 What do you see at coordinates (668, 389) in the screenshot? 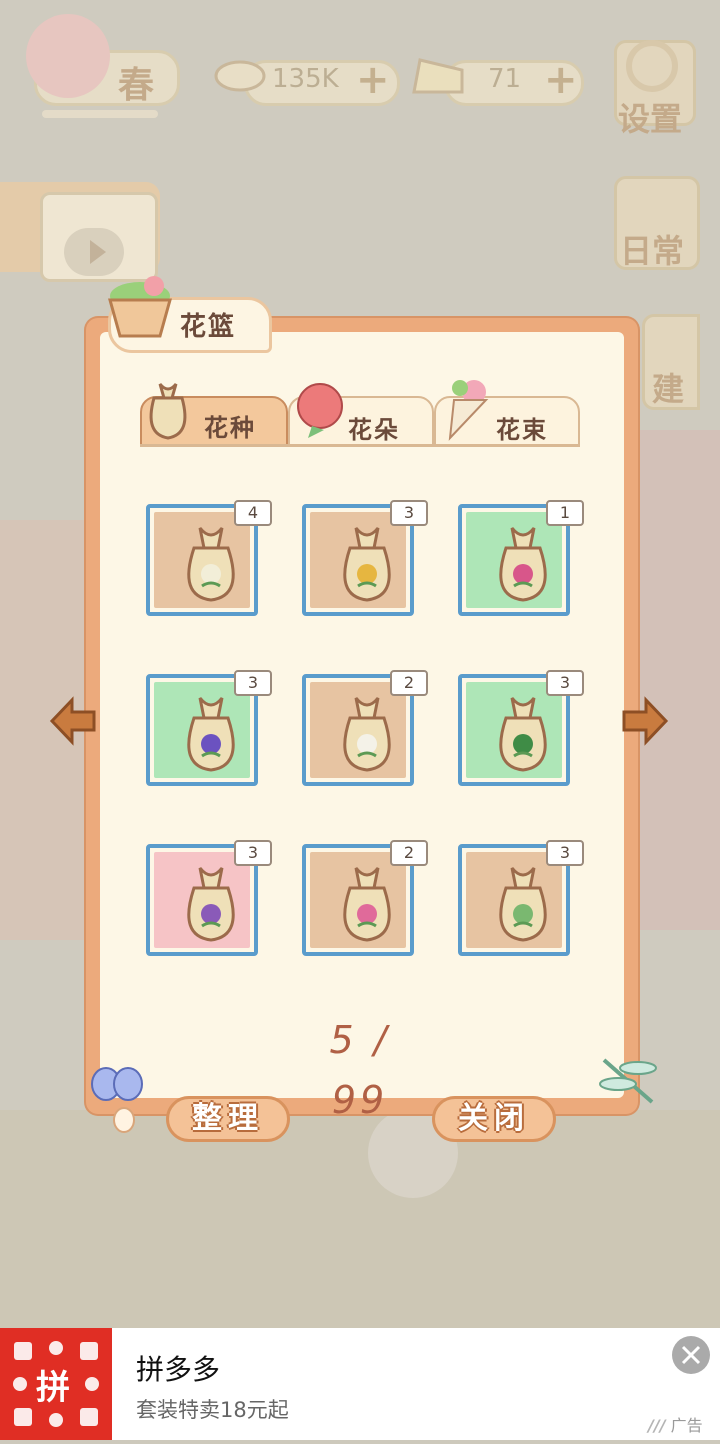
I see `build-label: 建` at bounding box center [668, 389].